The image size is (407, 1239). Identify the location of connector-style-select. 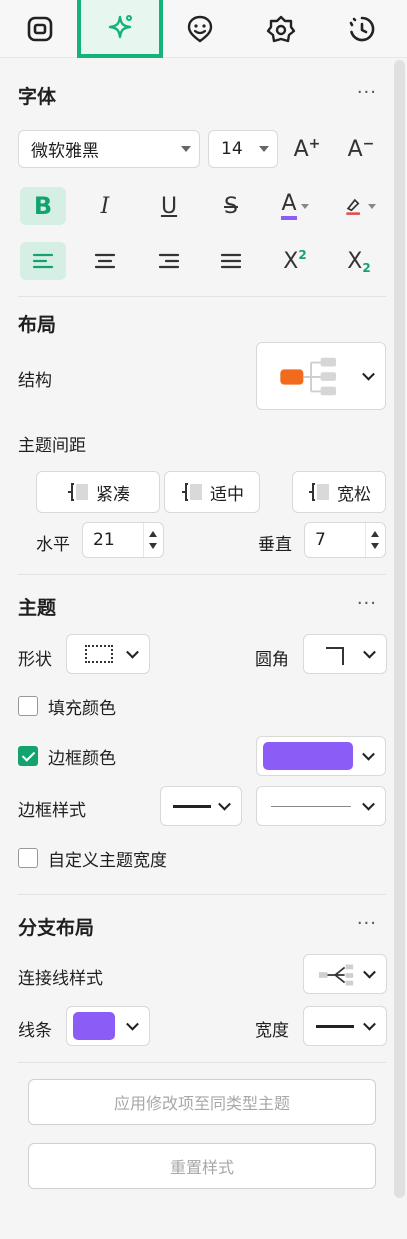
(345, 974).